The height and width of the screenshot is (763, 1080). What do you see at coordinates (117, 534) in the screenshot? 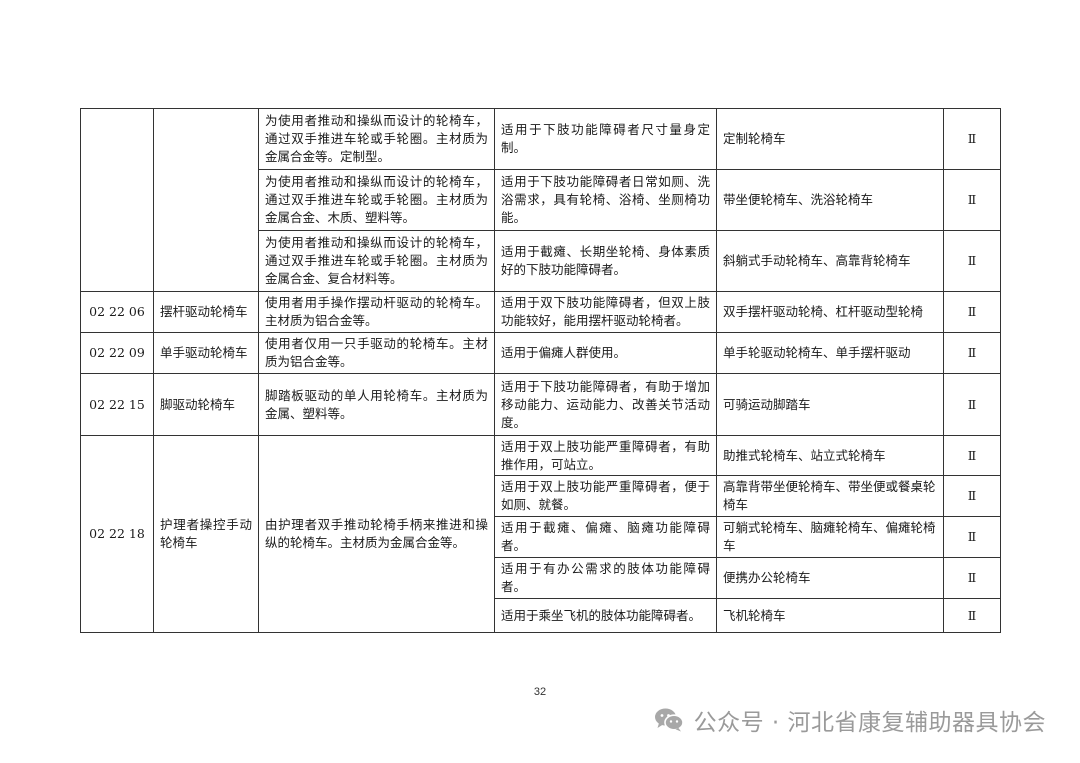
I see `code-cell: 02 22 18` at bounding box center [117, 534].